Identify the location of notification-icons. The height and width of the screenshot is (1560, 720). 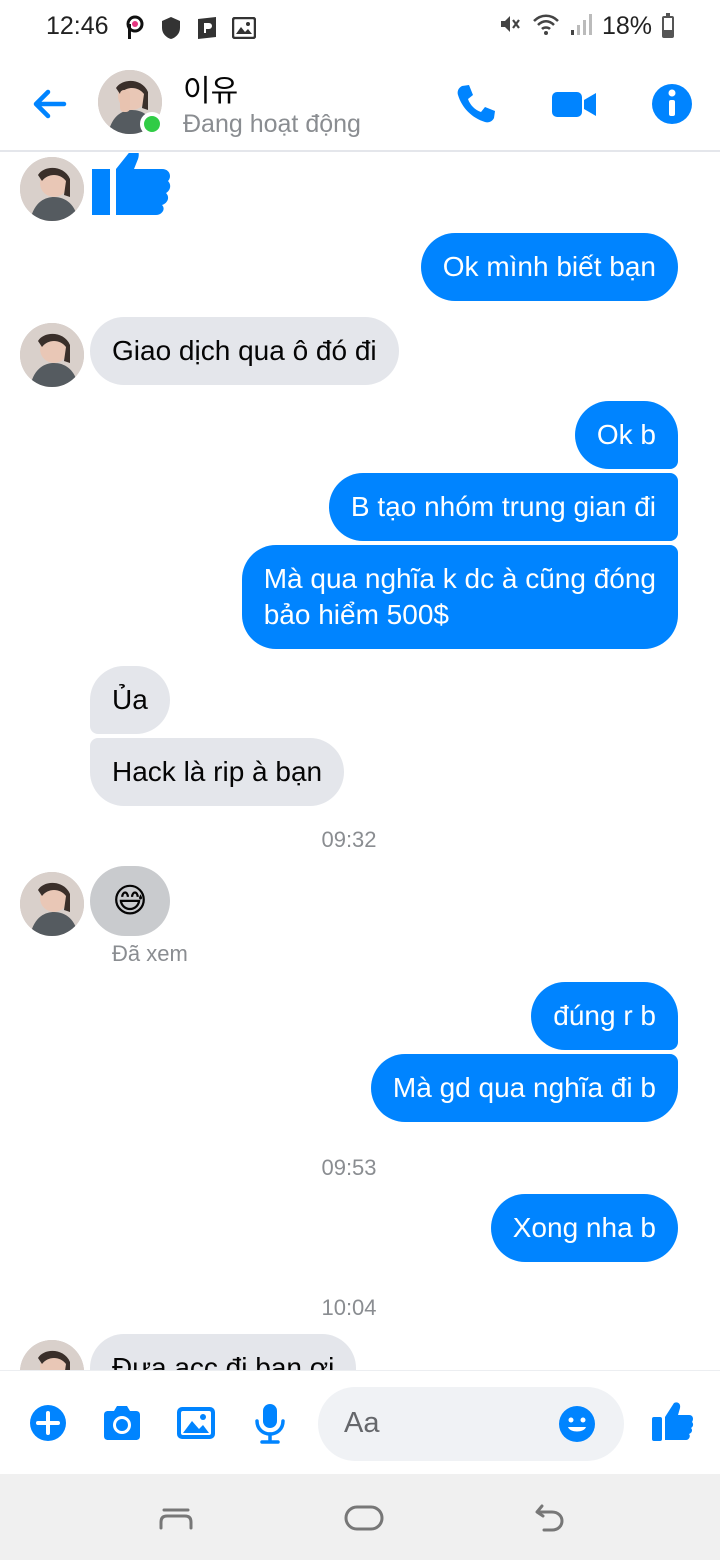
(190, 30).